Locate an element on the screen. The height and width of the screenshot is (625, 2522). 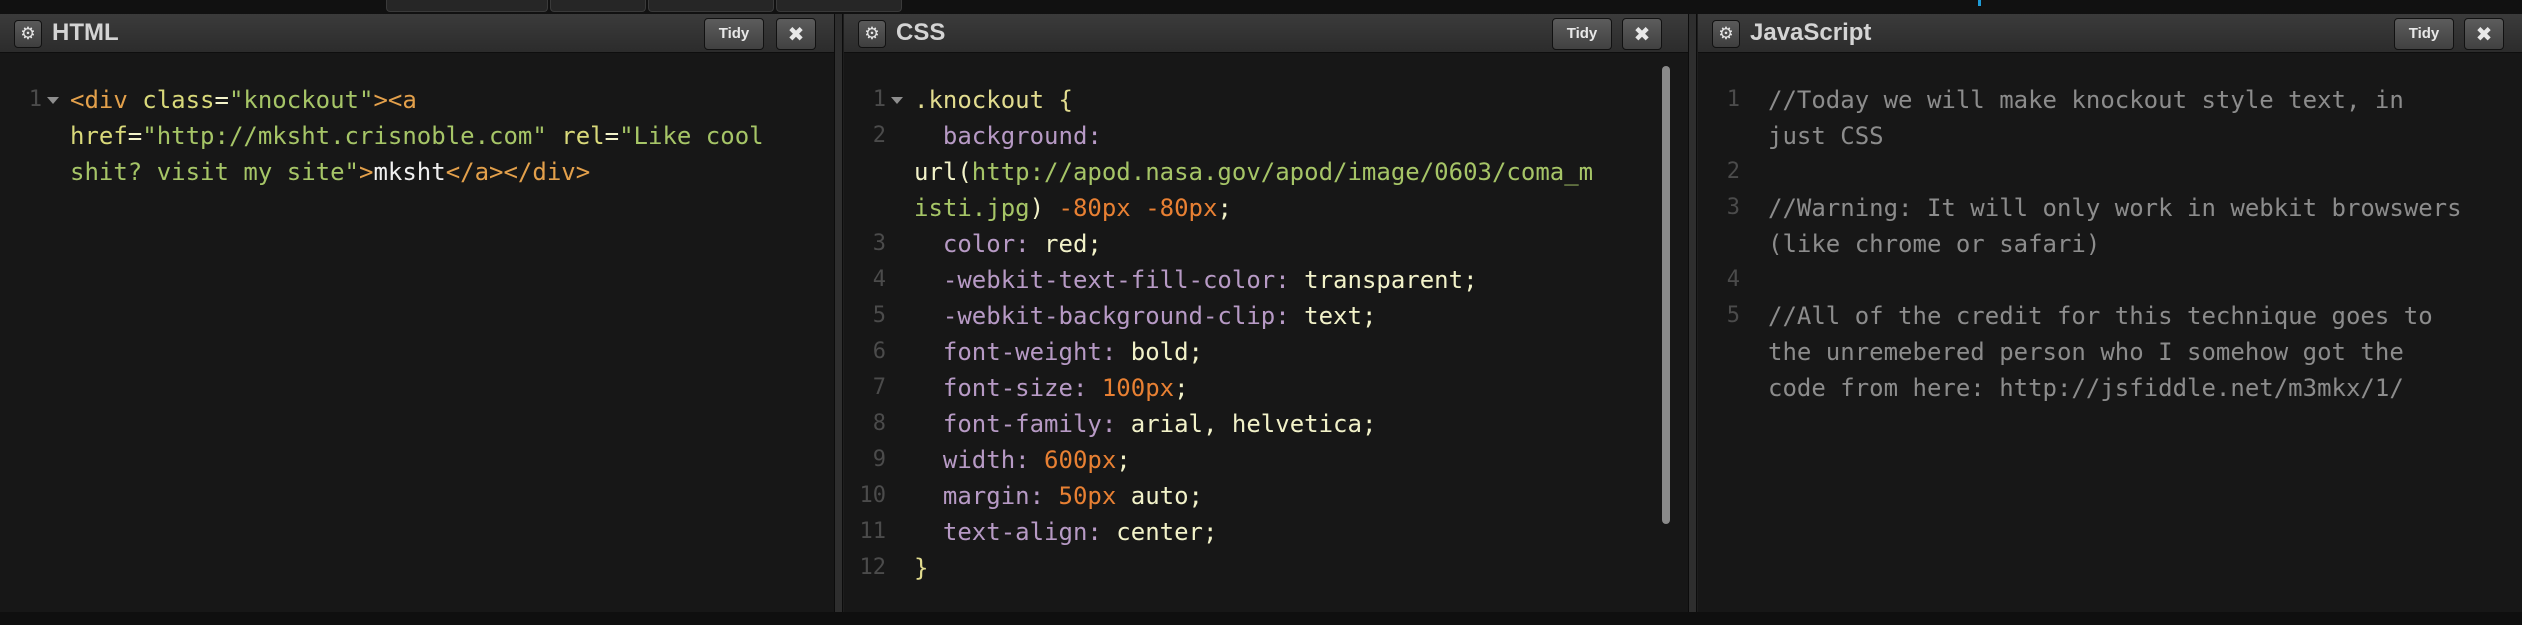
code-token: bold is located at coordinates (1159, 352).